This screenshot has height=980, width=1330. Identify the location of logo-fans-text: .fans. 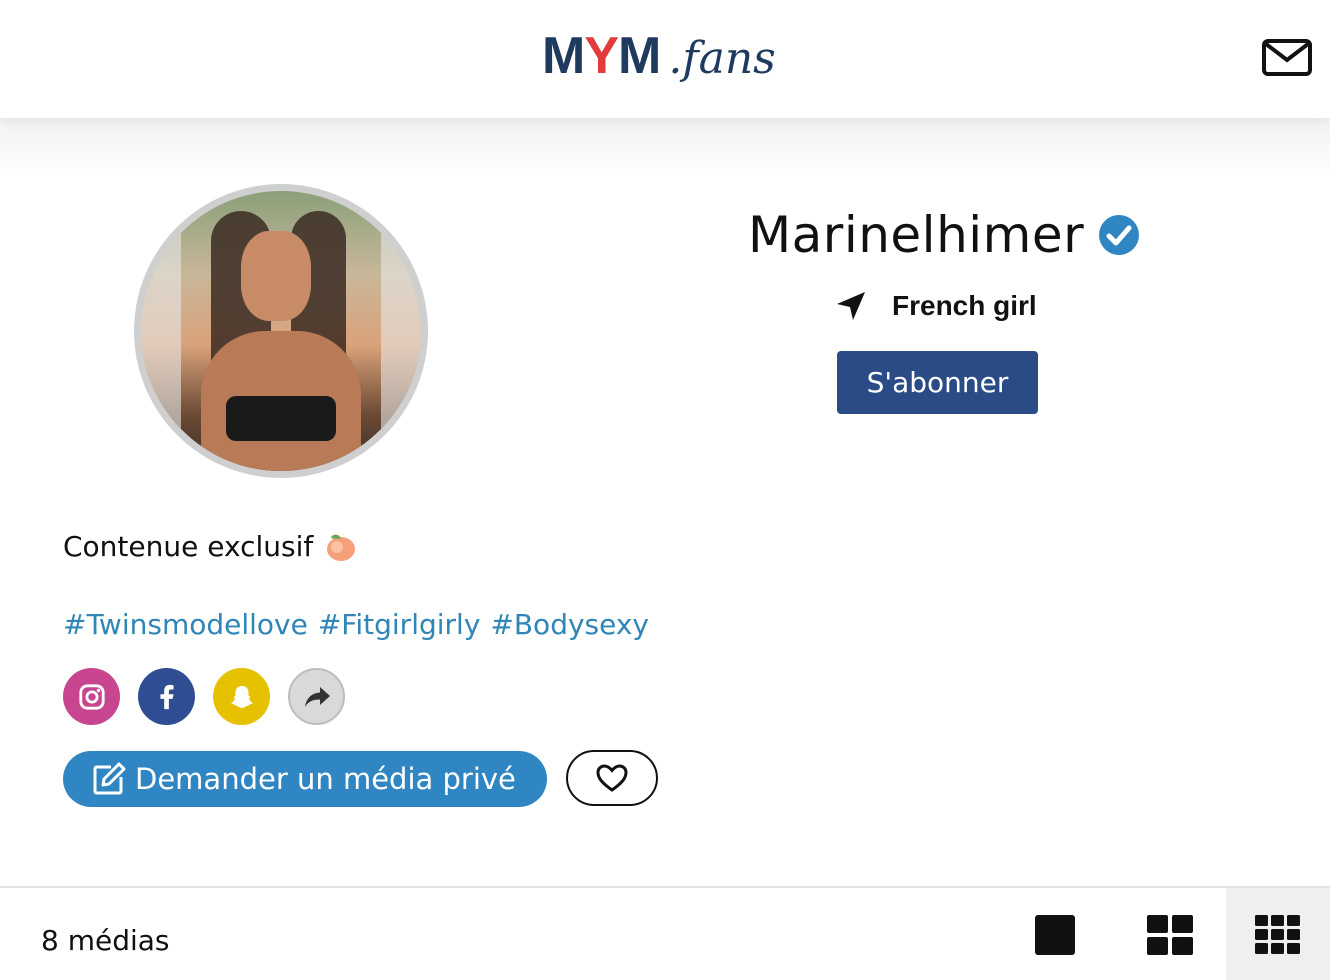
(722, 58).